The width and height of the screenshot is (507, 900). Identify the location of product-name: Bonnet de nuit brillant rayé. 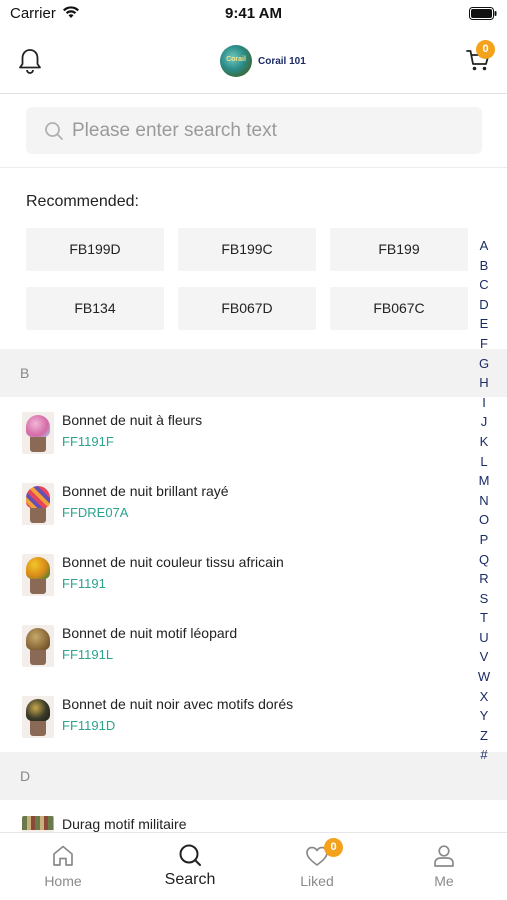
(145, 491).